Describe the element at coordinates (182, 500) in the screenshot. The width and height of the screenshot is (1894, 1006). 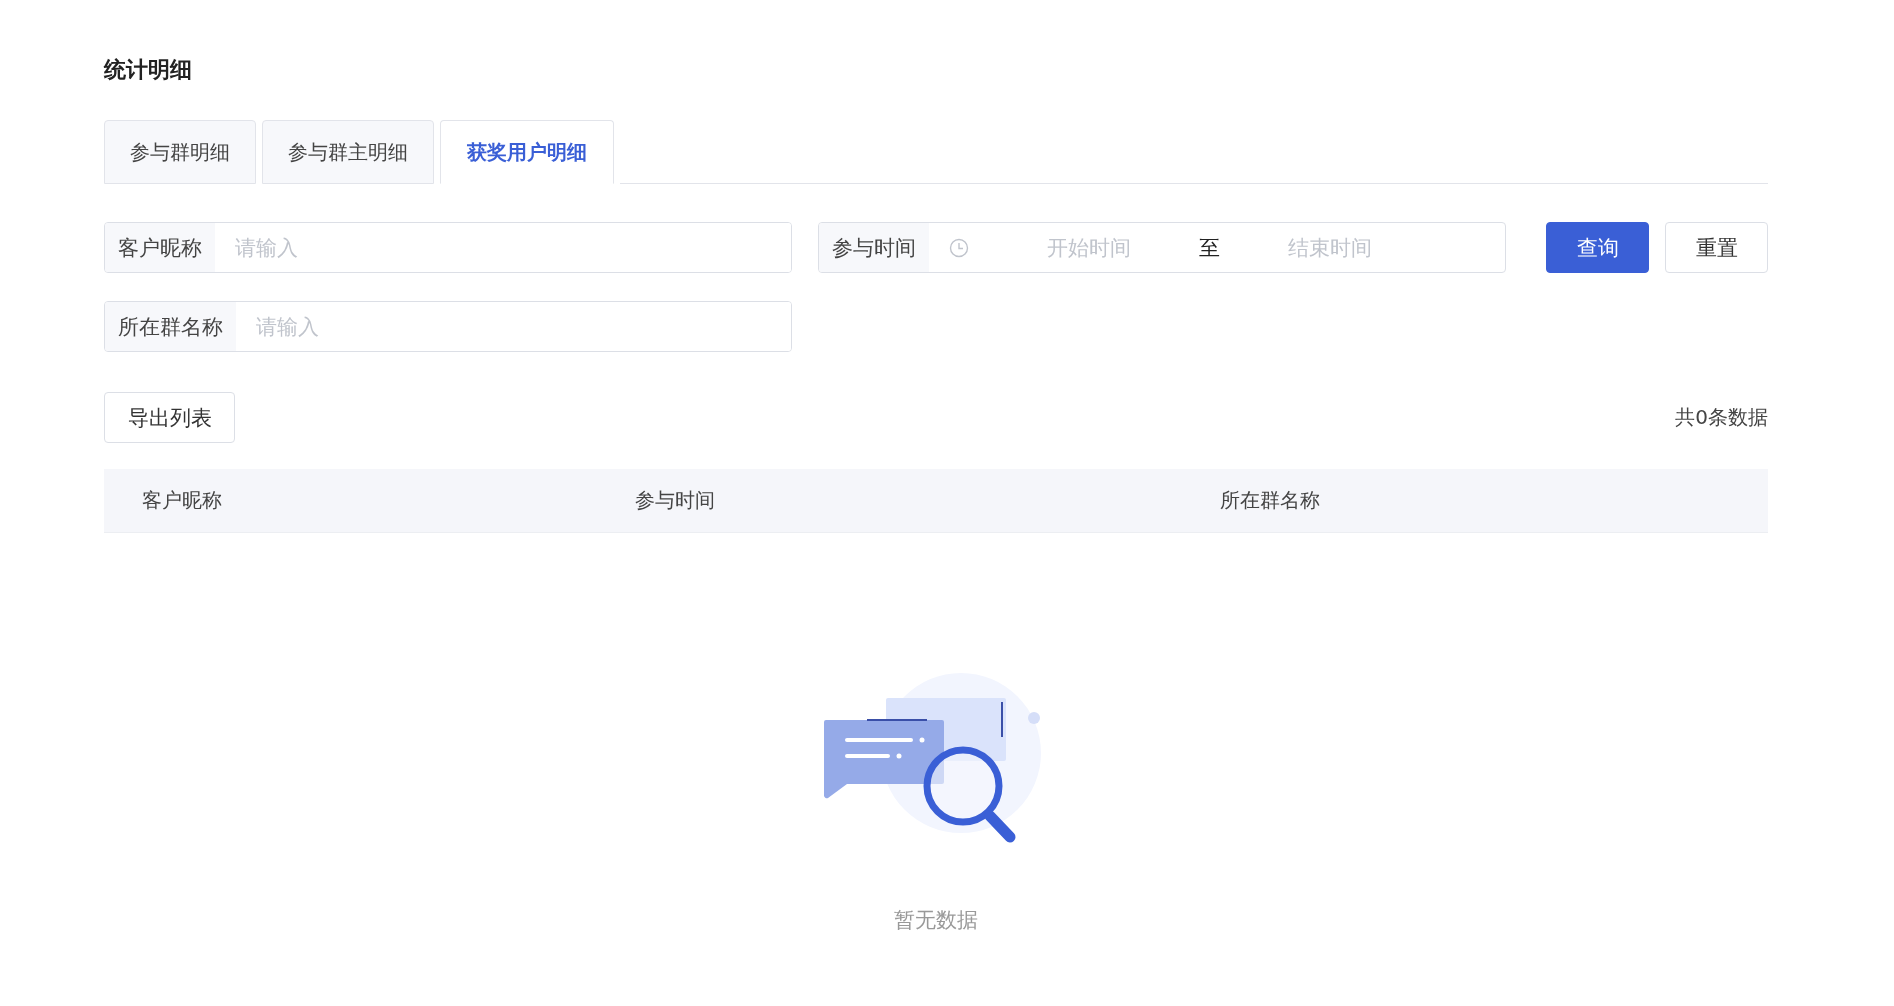
I see `column-header: 客户昵称` at that location.